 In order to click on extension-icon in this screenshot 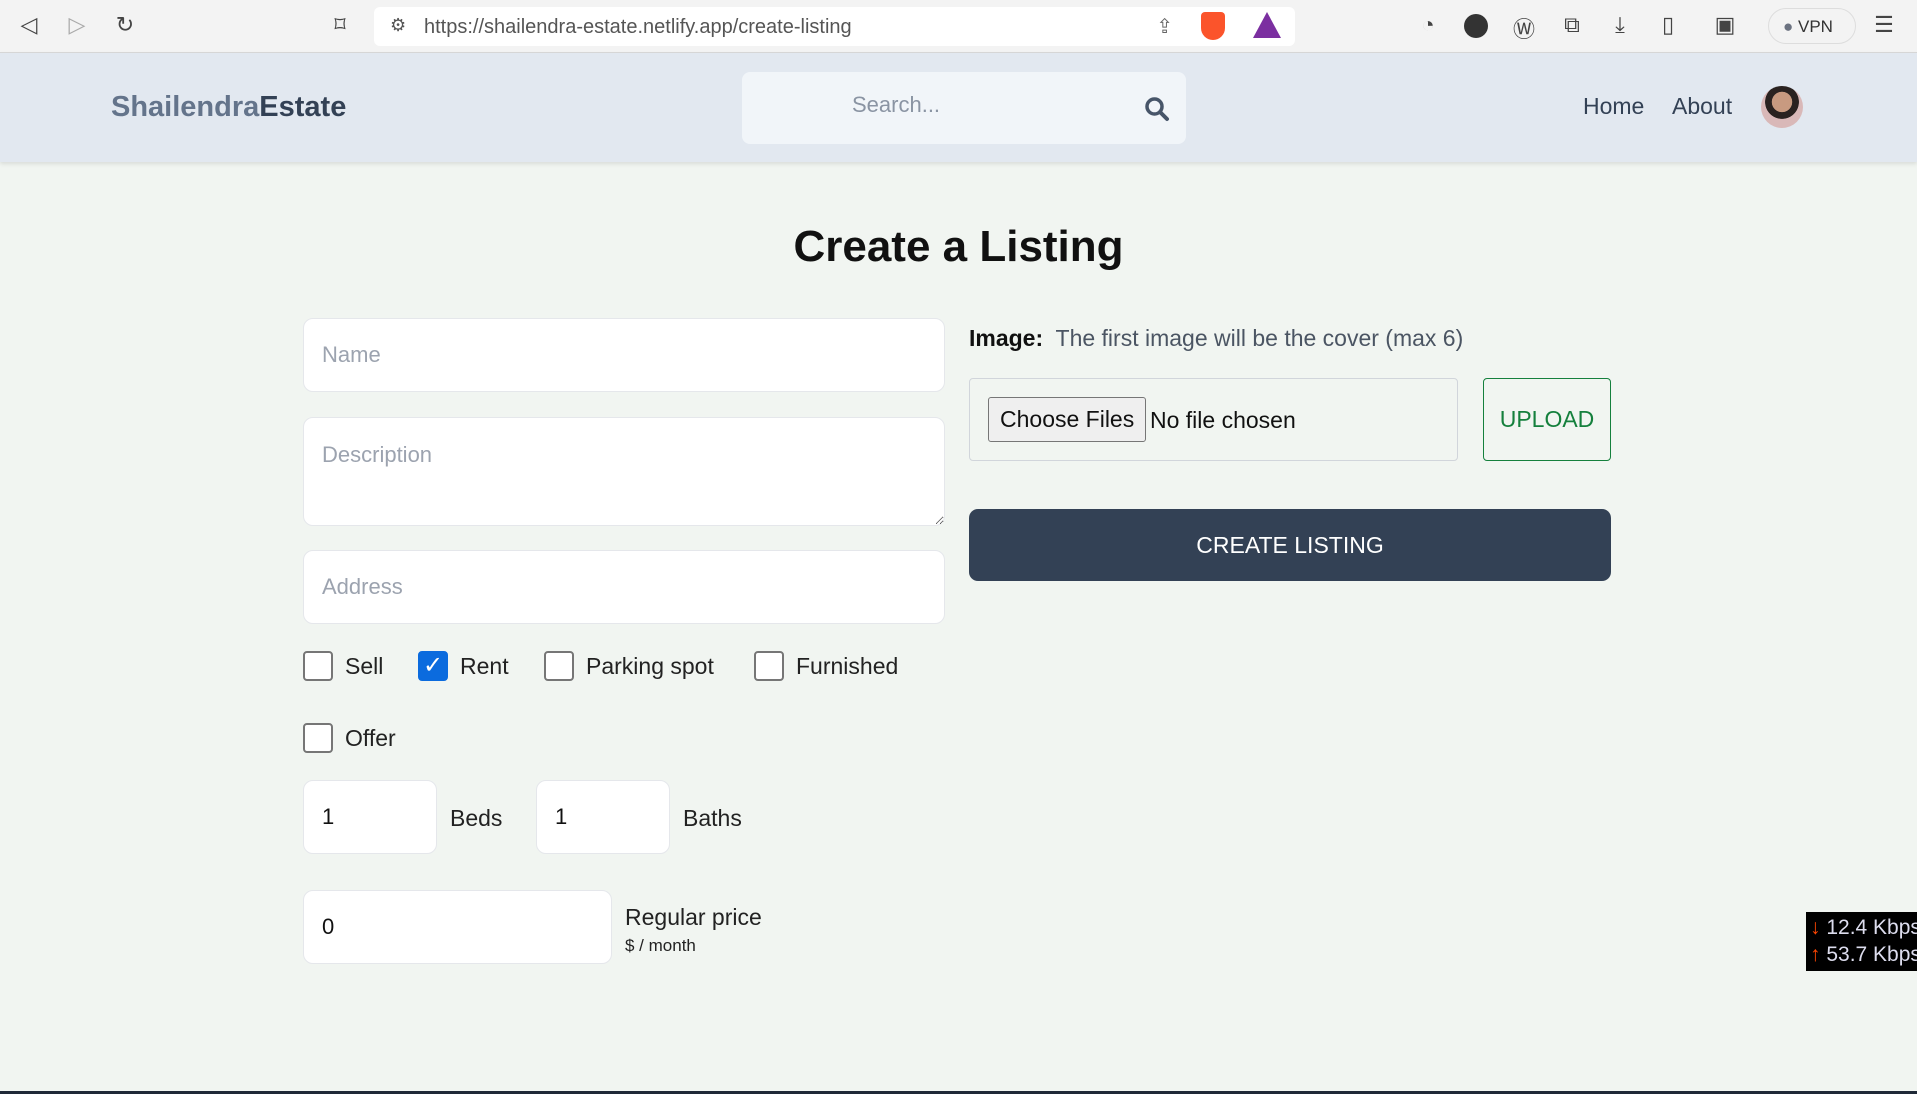, I will do `click(1476, 26)`.